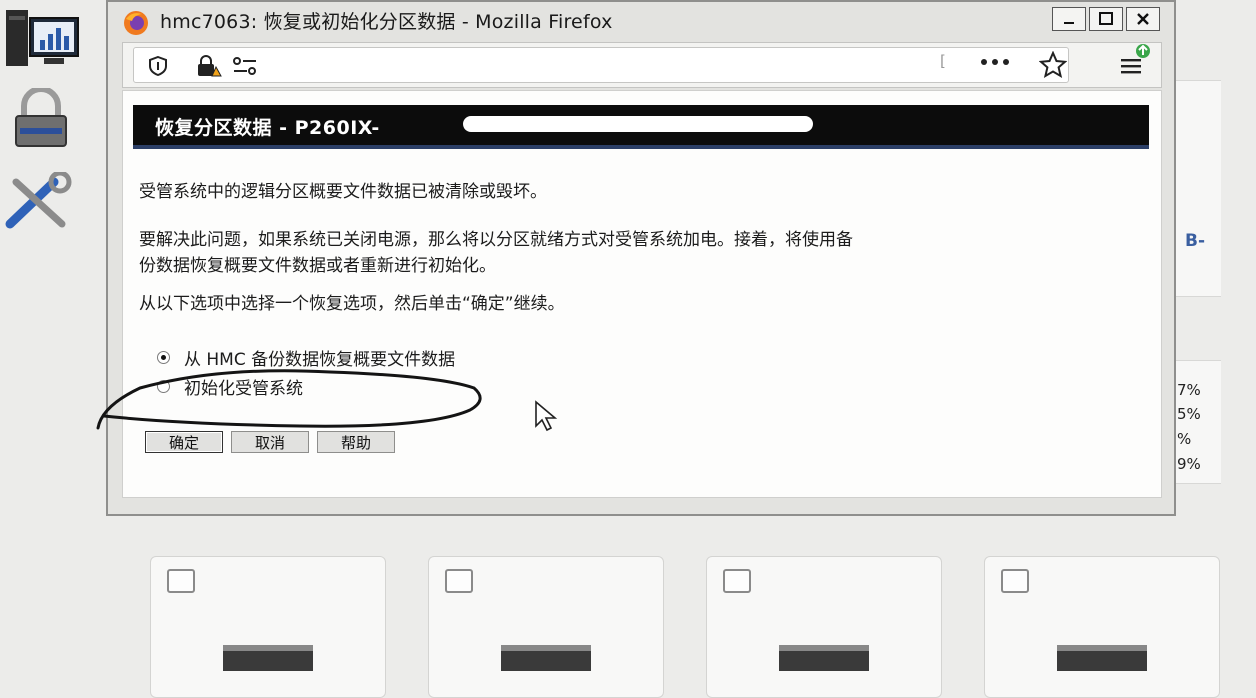 The height and width of the screenshot is (698, 1256). Describe the element at coordinates (546, 416) in the screenshot. I see `mouse-pointer-icon` at that location.